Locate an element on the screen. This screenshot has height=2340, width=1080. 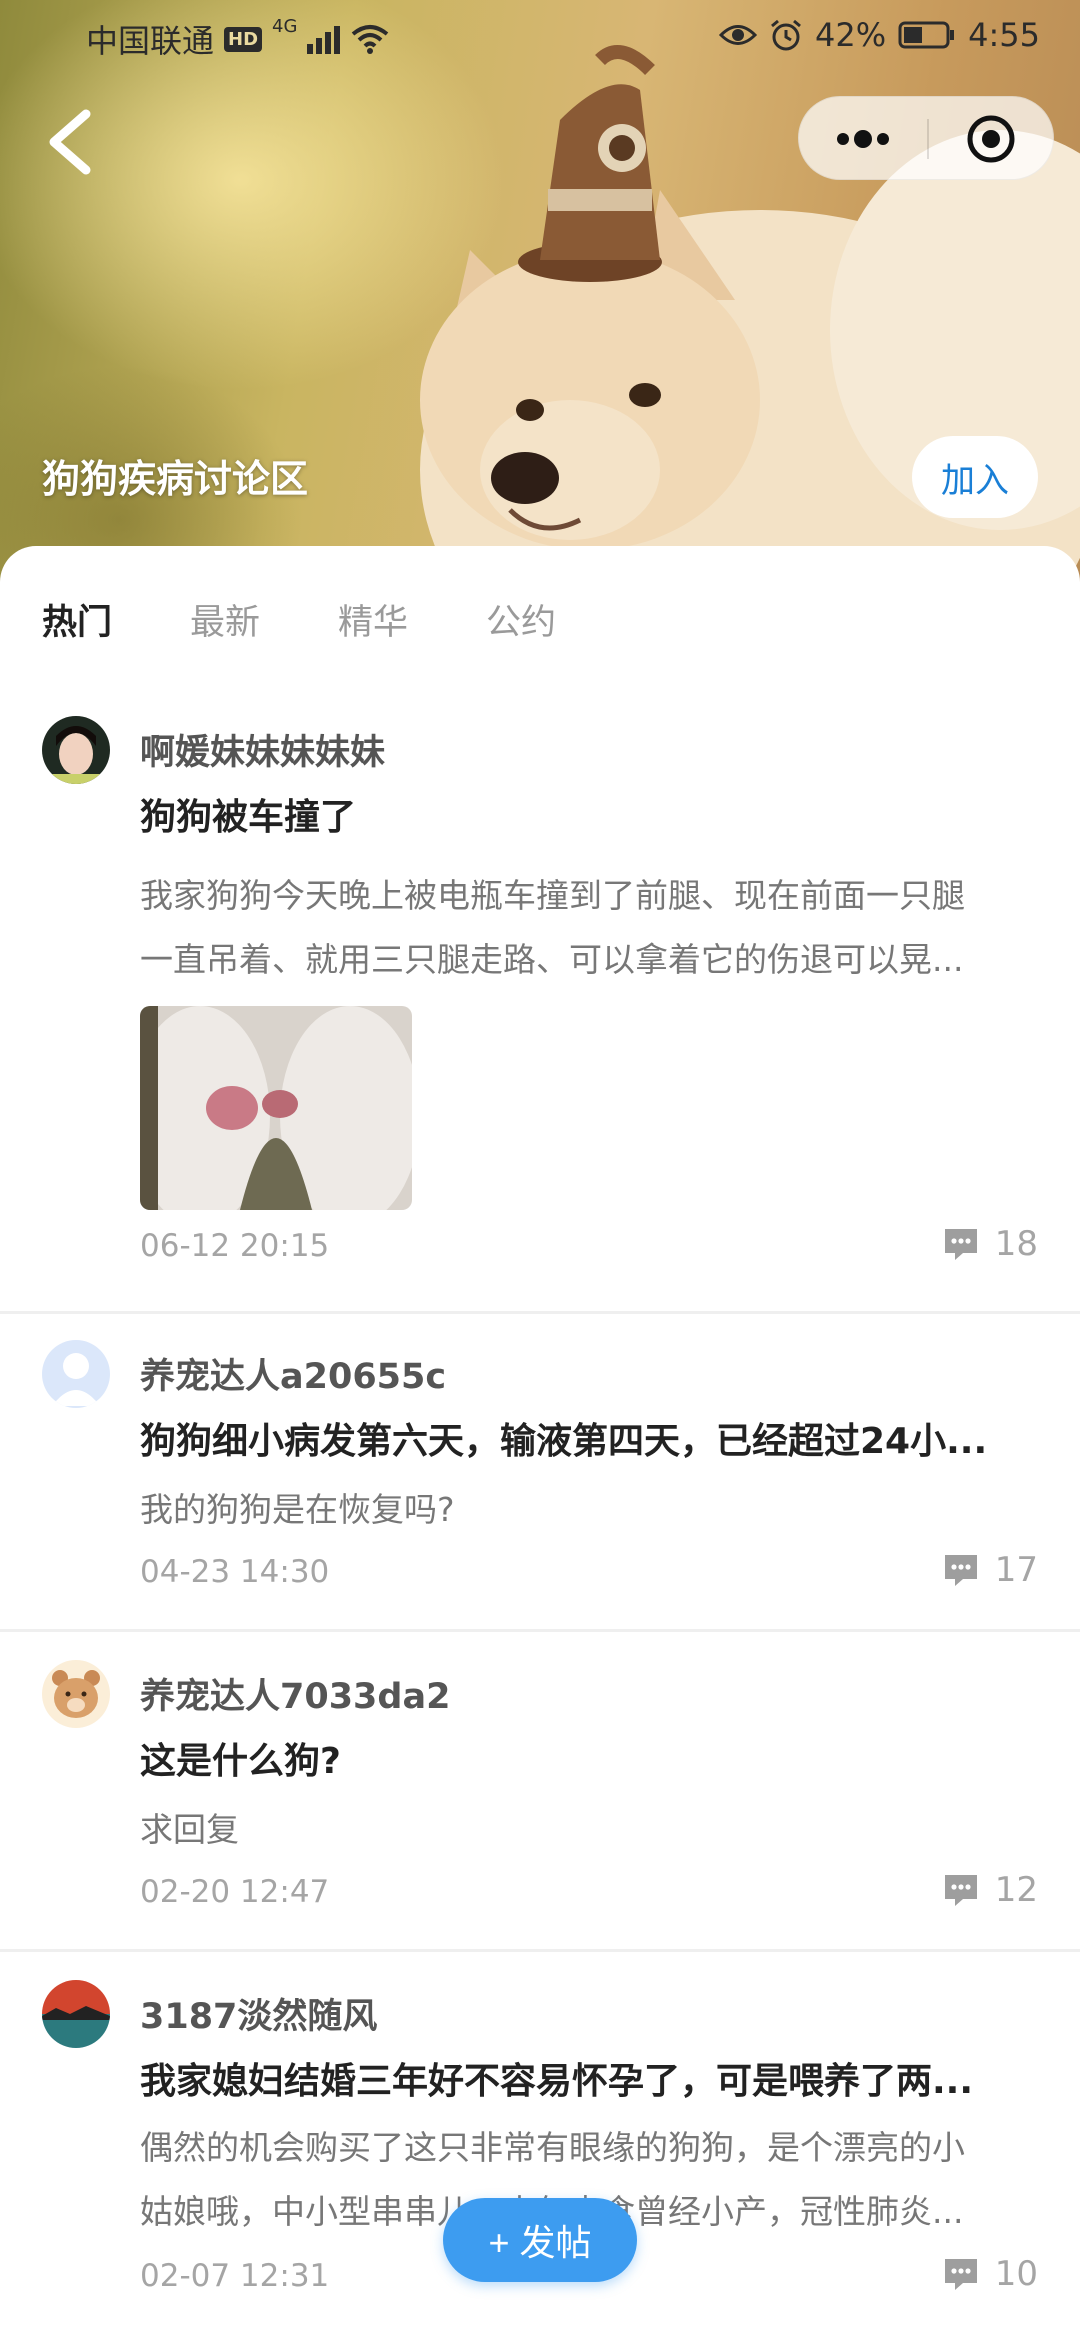
post-date: 02-20 12:47 is located at coordinates (235, 1892).